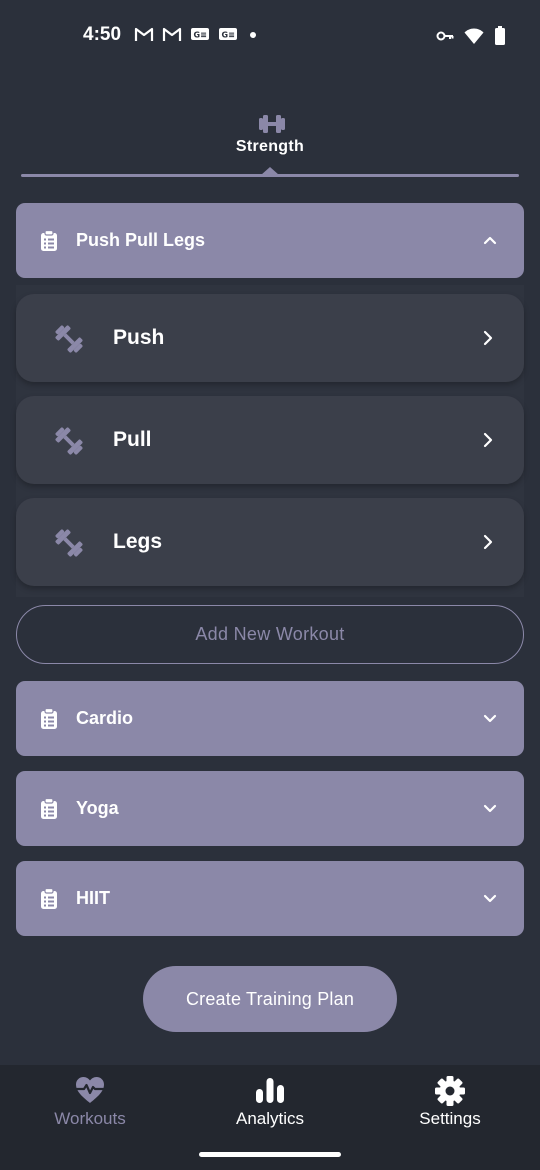  Describe the element at coordinates (90, 1090) in the screenshot. I see `heart-pulse-icon` at that location.